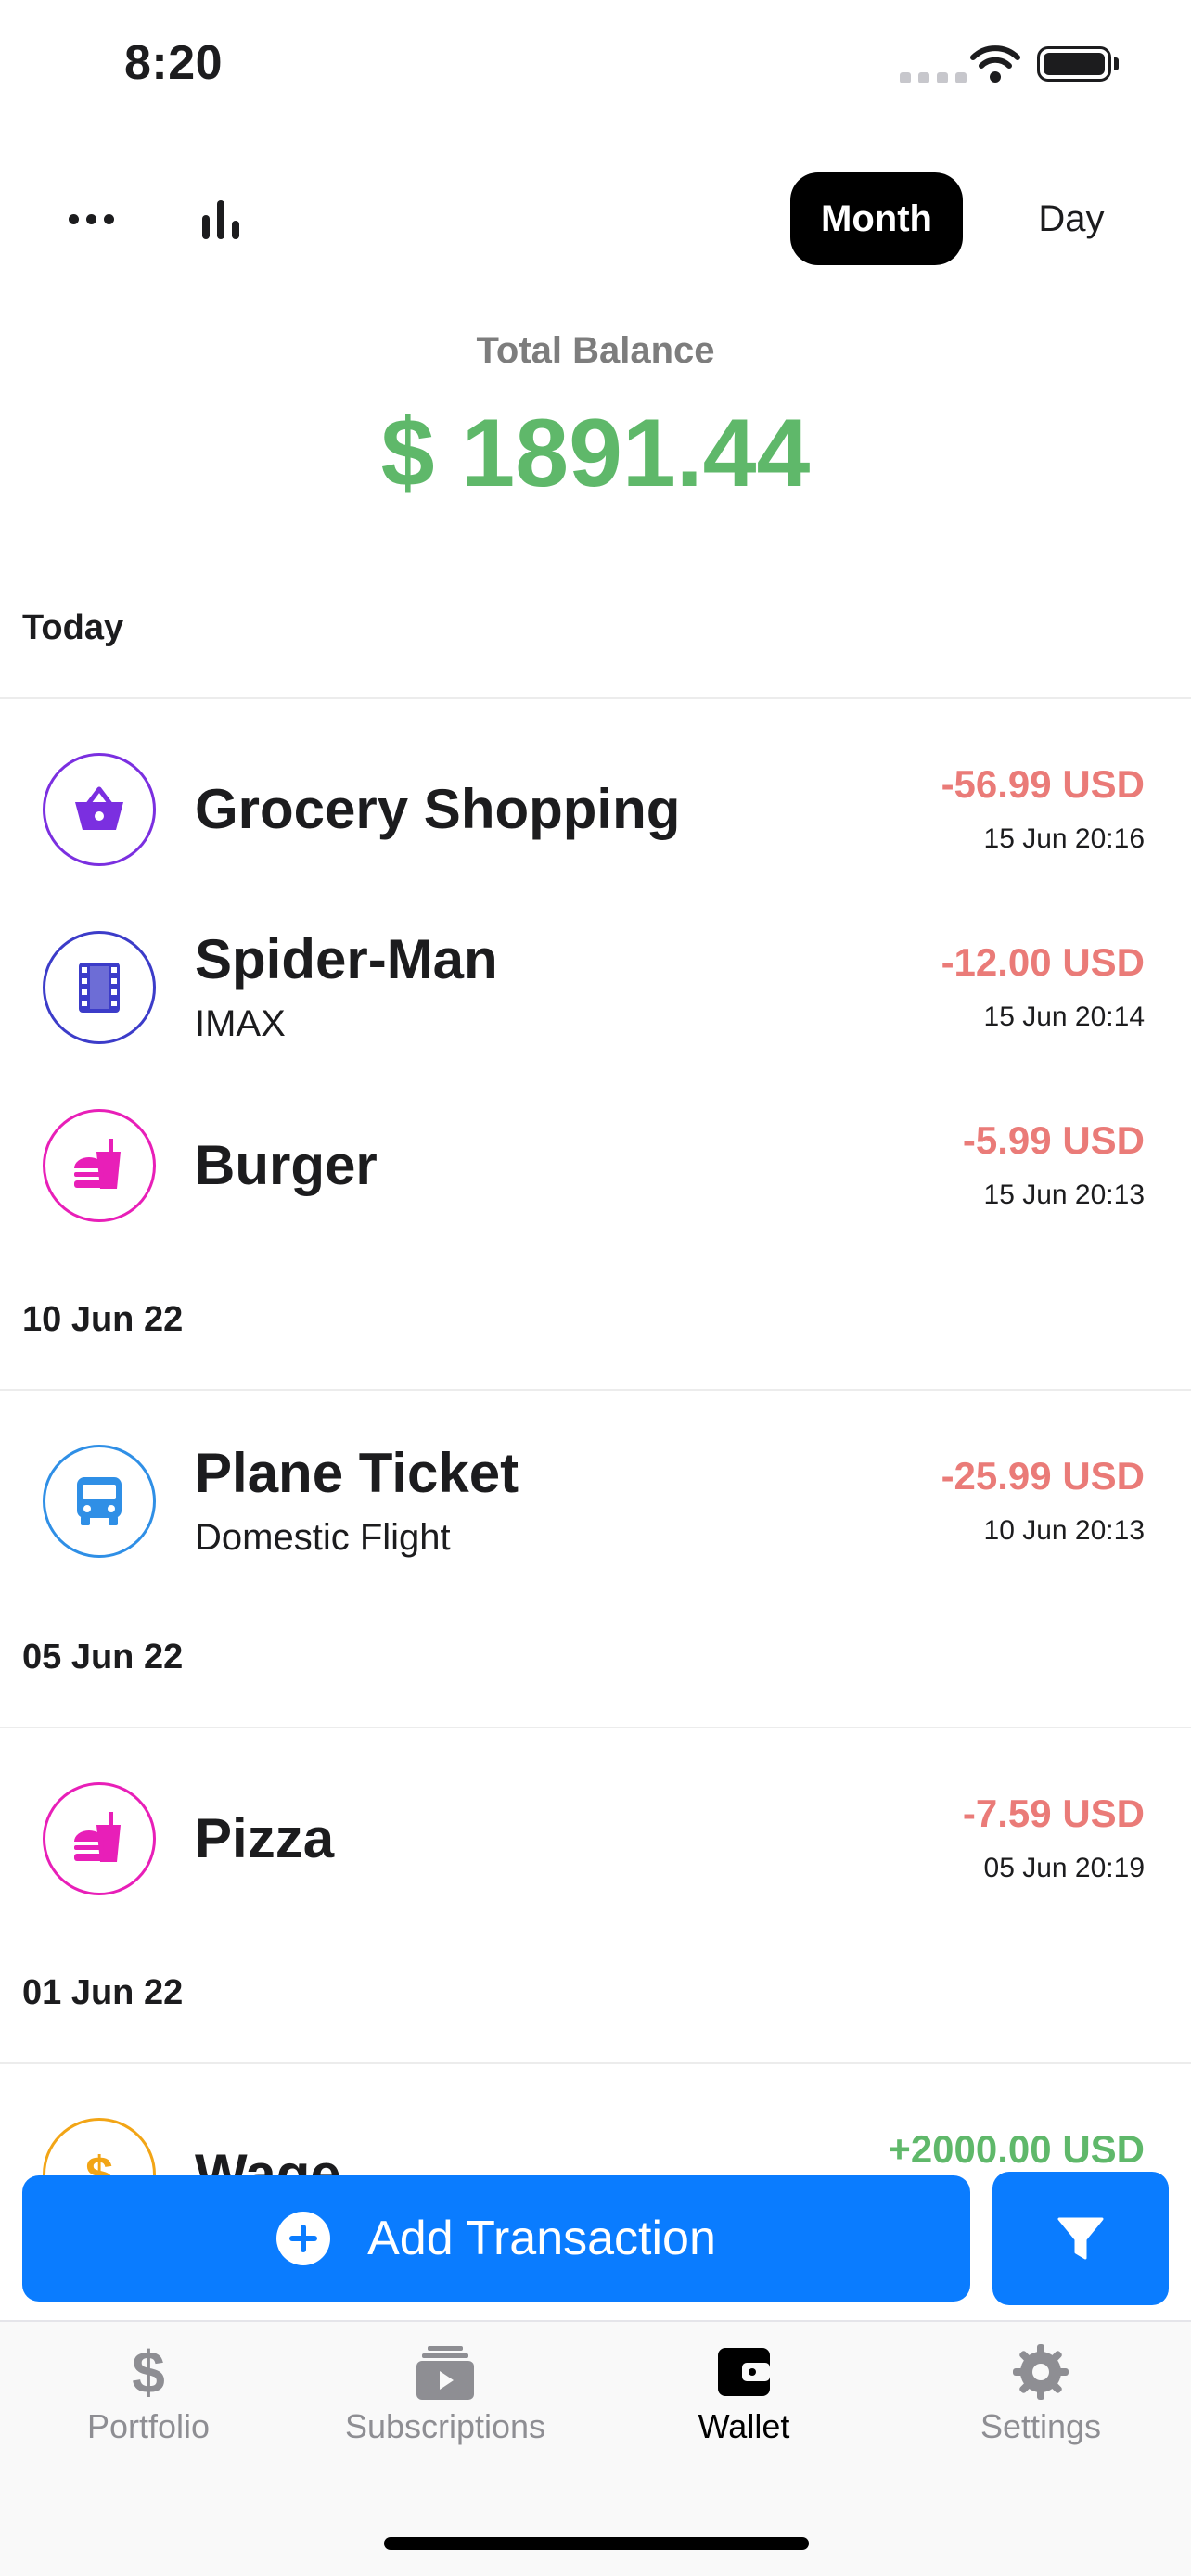 Image resolution: width=1191 pixels, height=2576 pixels. I want to click on section-header-date: 10 Jun 22, so click(103, 1319).